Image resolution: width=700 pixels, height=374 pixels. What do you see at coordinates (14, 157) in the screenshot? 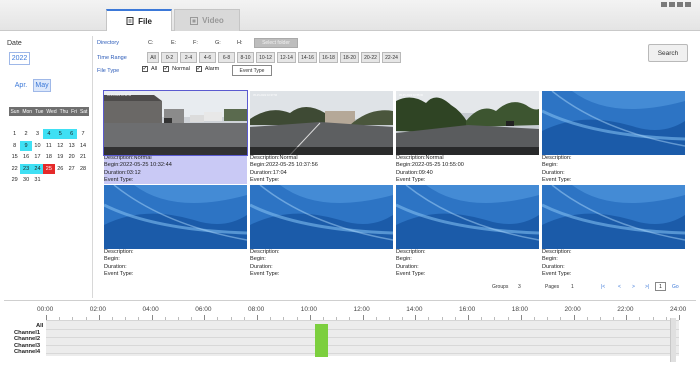
I see `calendar-day: 15` at bounding box center [14, 157].